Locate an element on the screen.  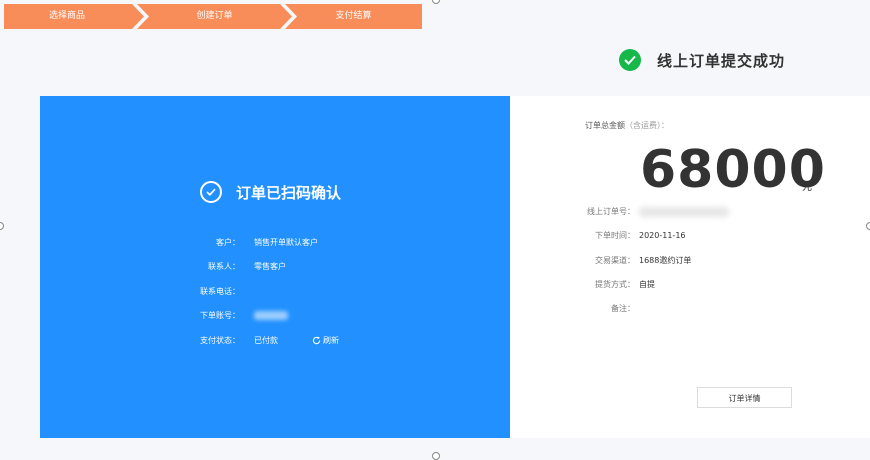
success-check-icon is located at coordinates (630, 60).